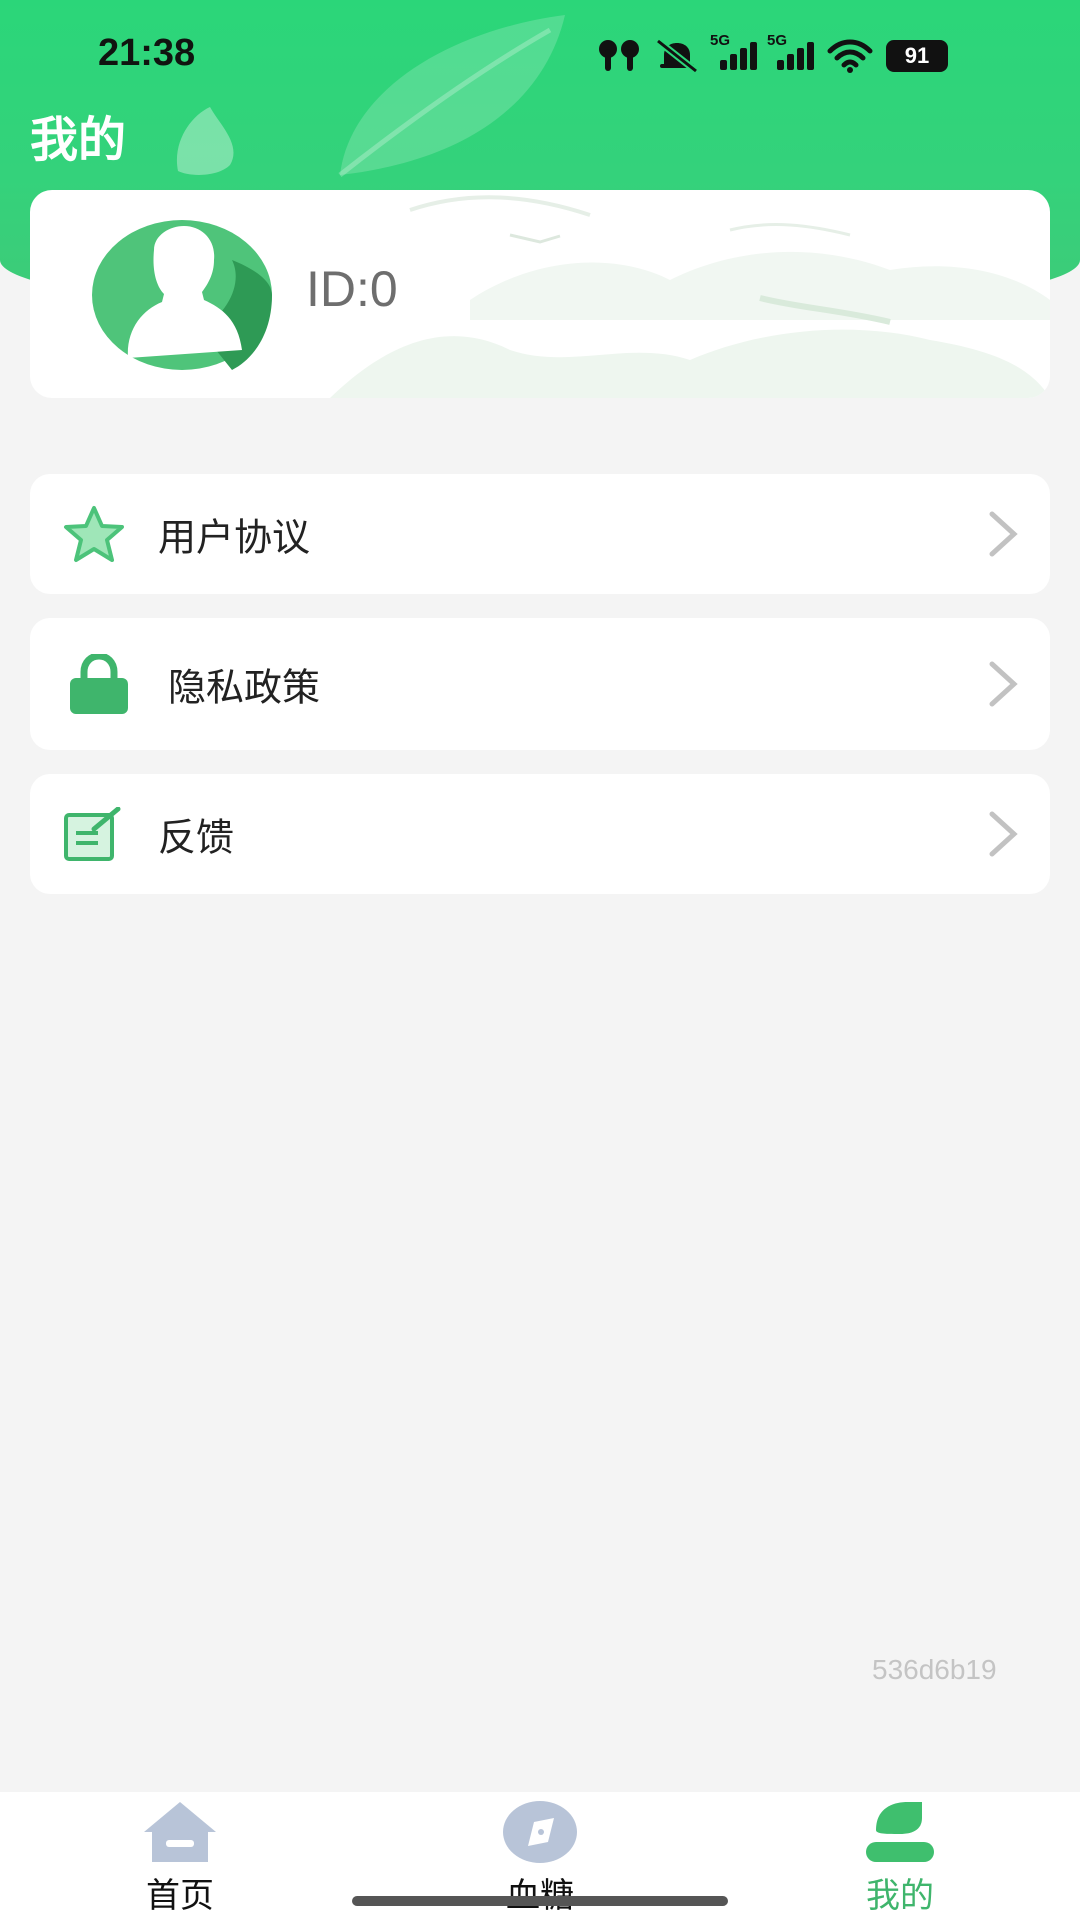 The height and width of the screenshot is (1920, 1080). What do you see at coordinates (540, 1832) in the screenshot?
I see `compass-icon` at bounding box center [540, 1832].